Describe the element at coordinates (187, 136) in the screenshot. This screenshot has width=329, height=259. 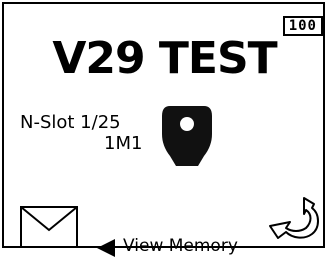
I see `key-icon` at that location.